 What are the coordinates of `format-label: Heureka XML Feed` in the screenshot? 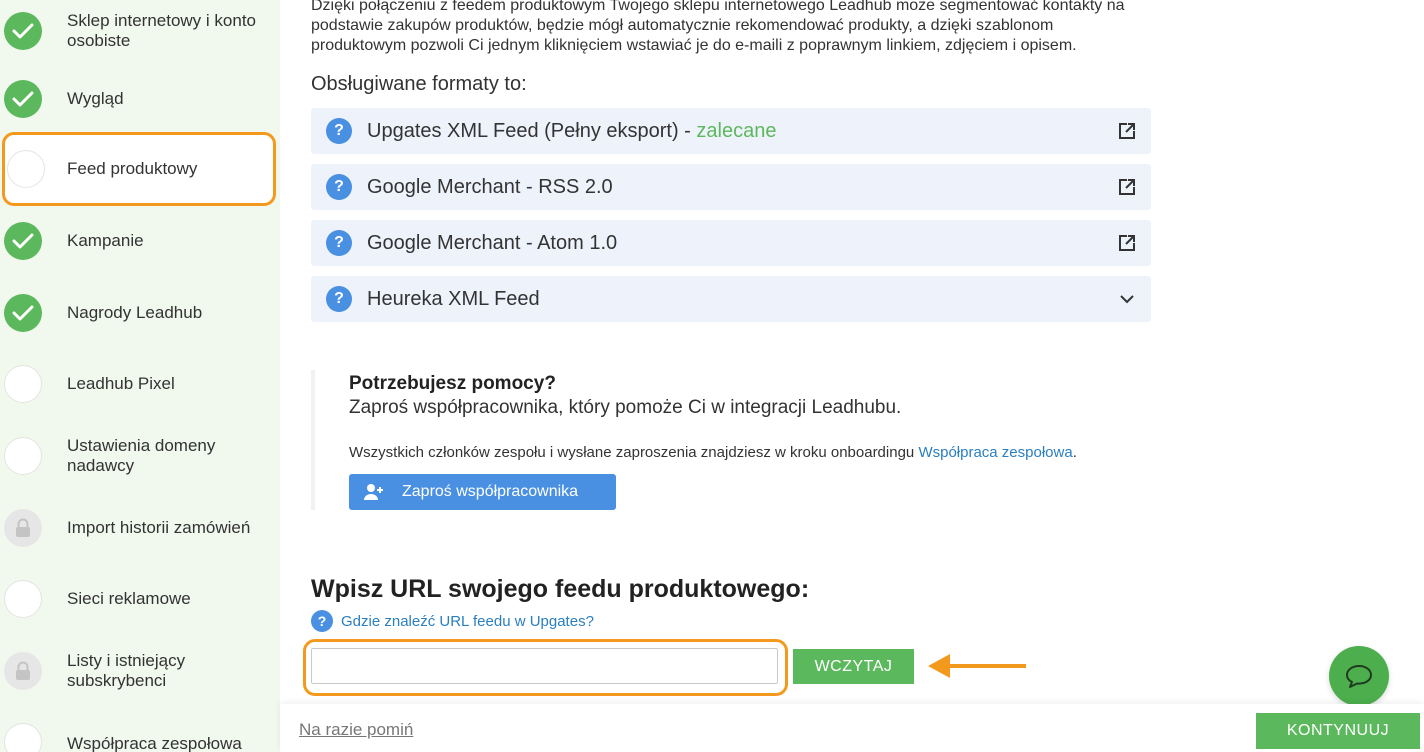 It's located at (453, 298).